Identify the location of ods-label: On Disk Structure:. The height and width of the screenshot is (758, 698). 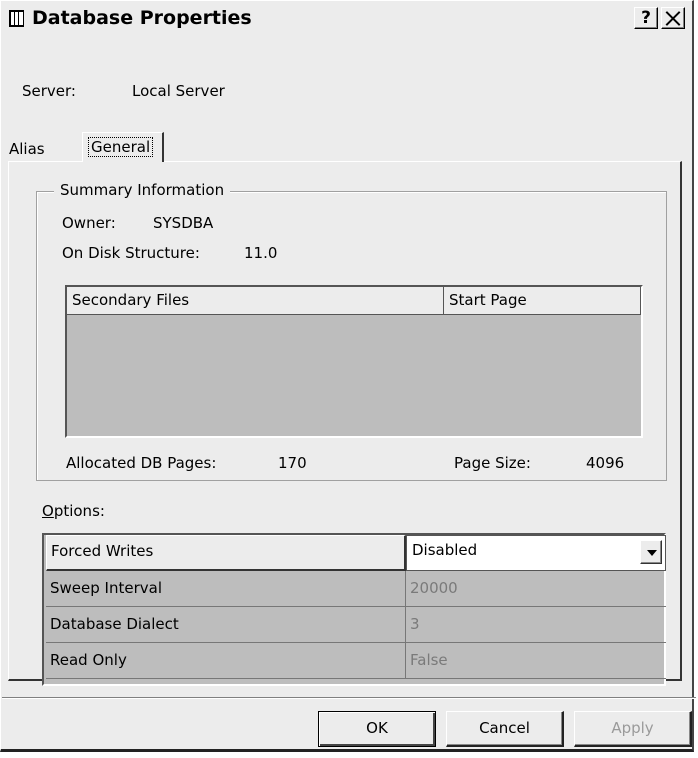
(131, 253).